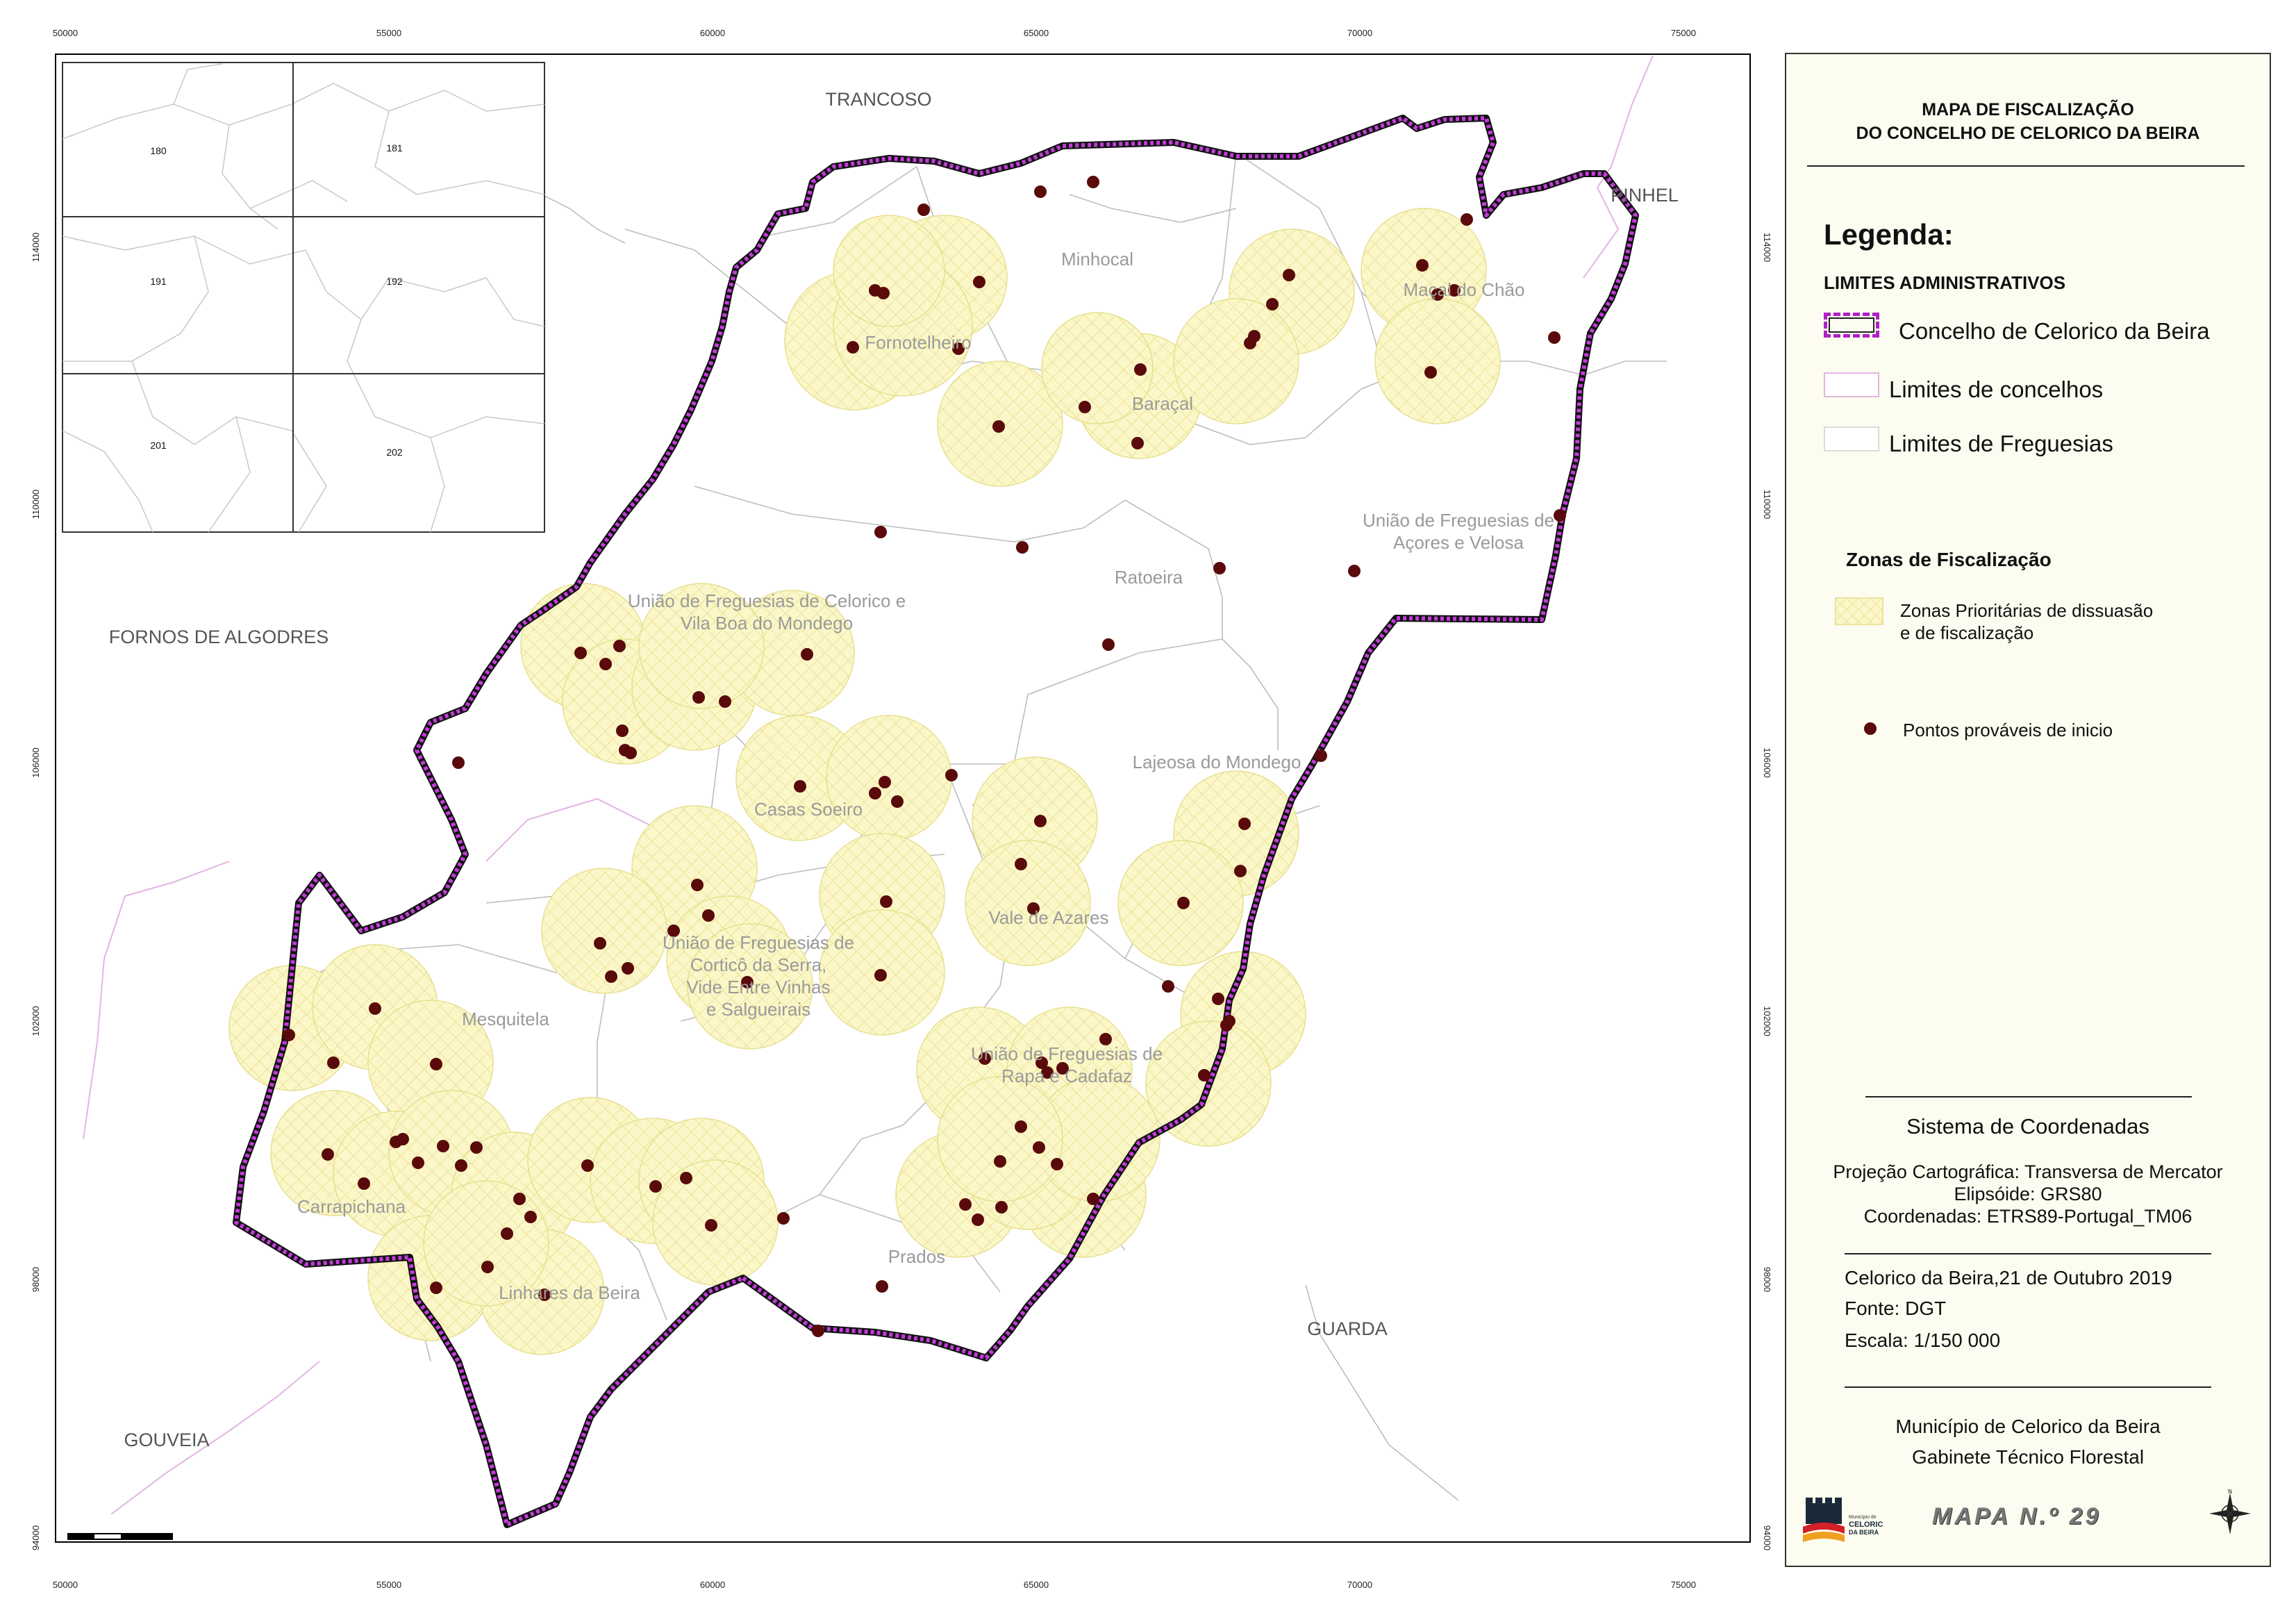 This screenshot has width=2296, height=1624. Describe the element at coordinates (1217, 762) in the screenshot. I see `parish-label: Lajeosa do Mondego` at that location.